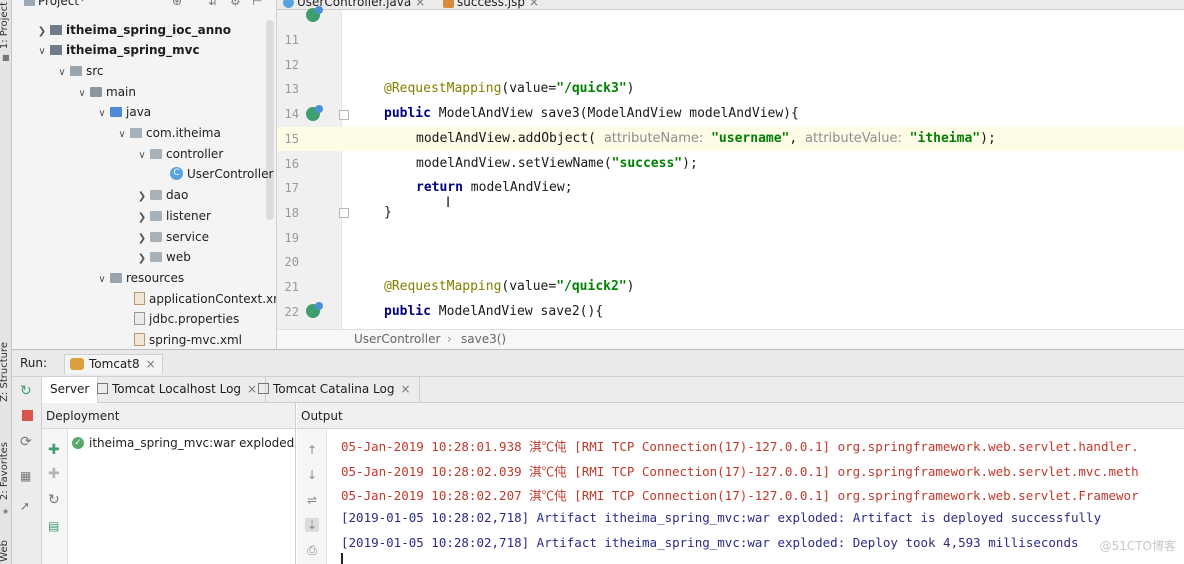 The image size is (1184, 564). What do you see at coordinates (388, 212) in the screenshot?
I see `code-line-18: }` at bounding box center [388, 212].